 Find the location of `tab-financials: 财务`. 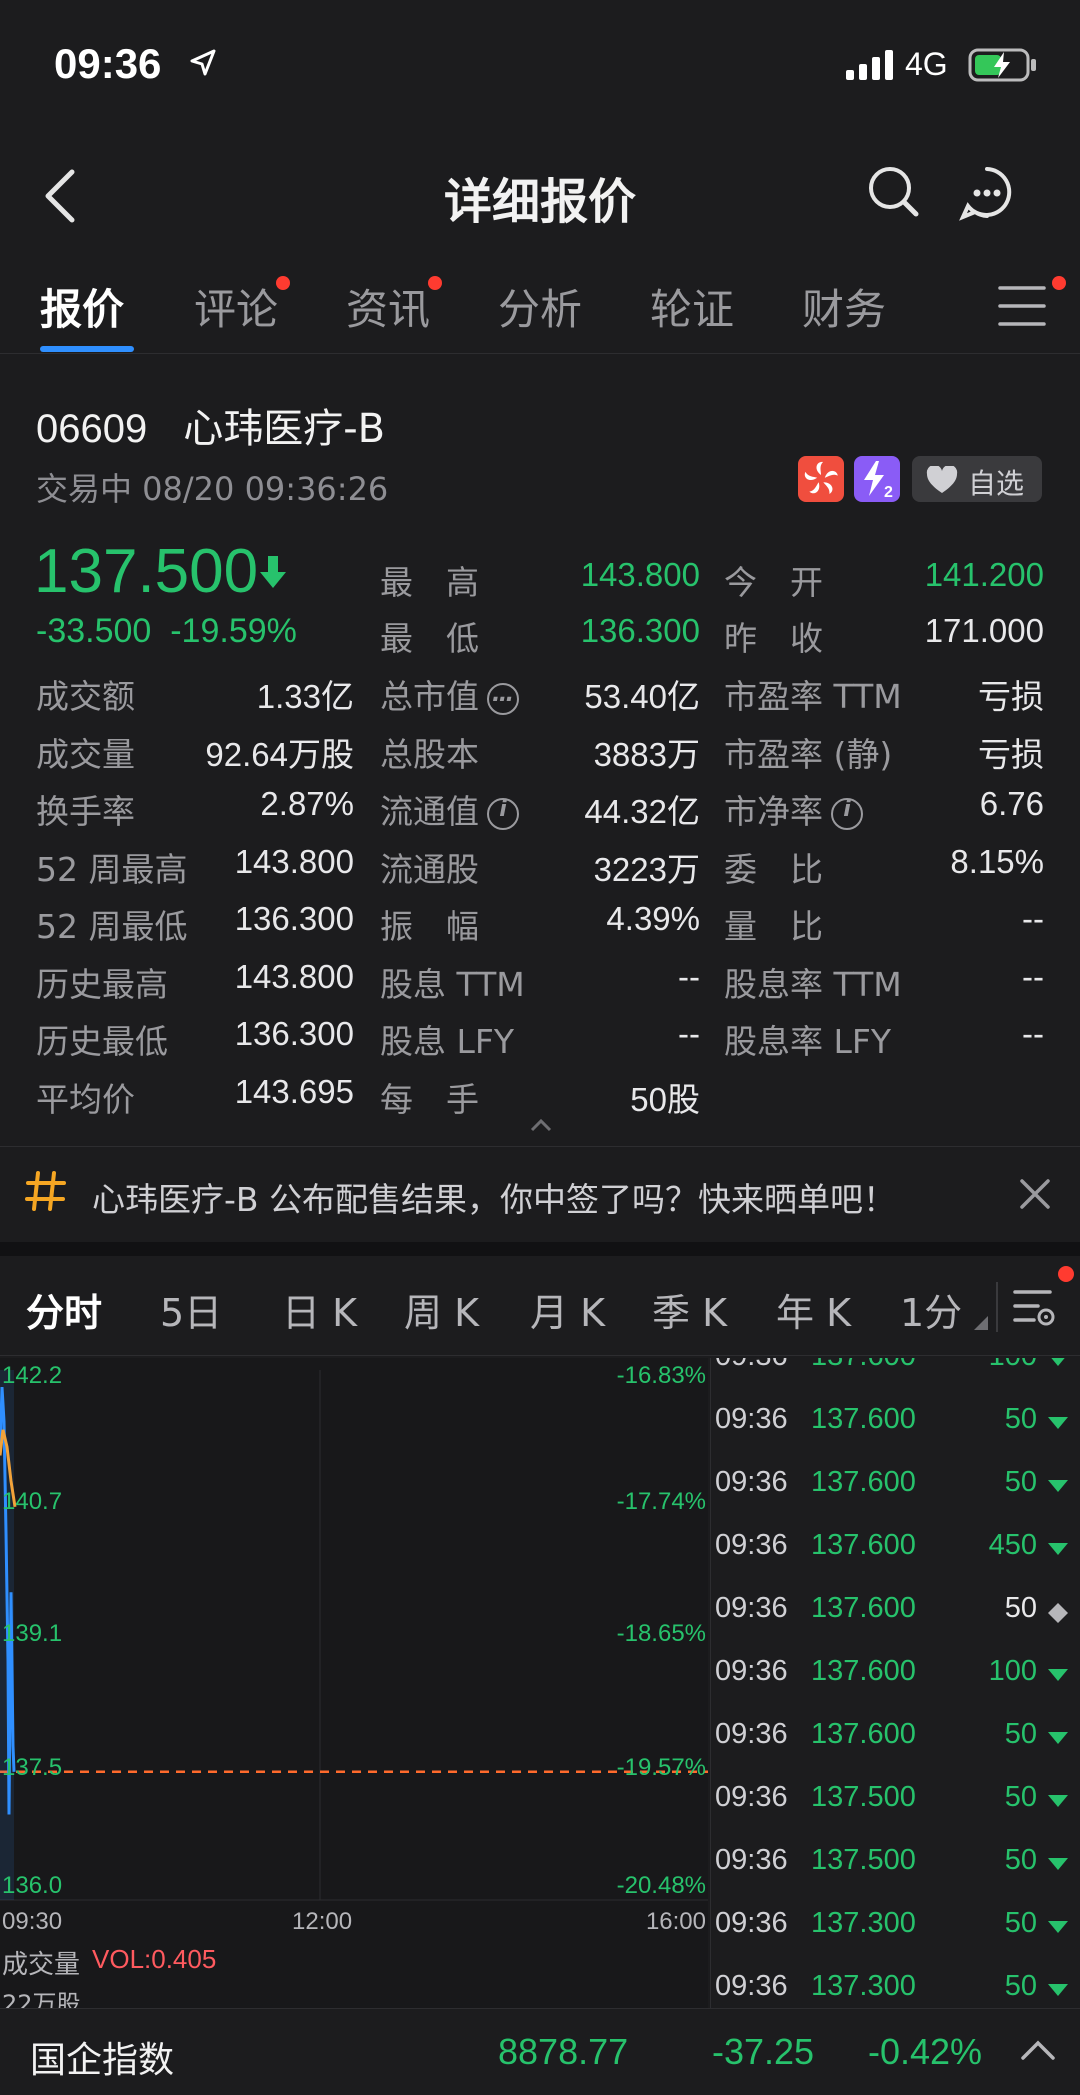

tab-financials: 财务 is located at coordinates (844, 306).